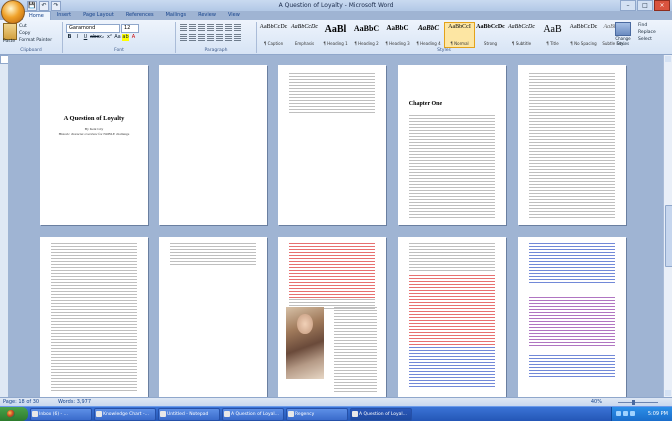 The height and width of the screenshot is (421, 672). What do you see at coordinates (632, 413) in the screenshot?
I see `security-icon` at bounding box center [632, 413].